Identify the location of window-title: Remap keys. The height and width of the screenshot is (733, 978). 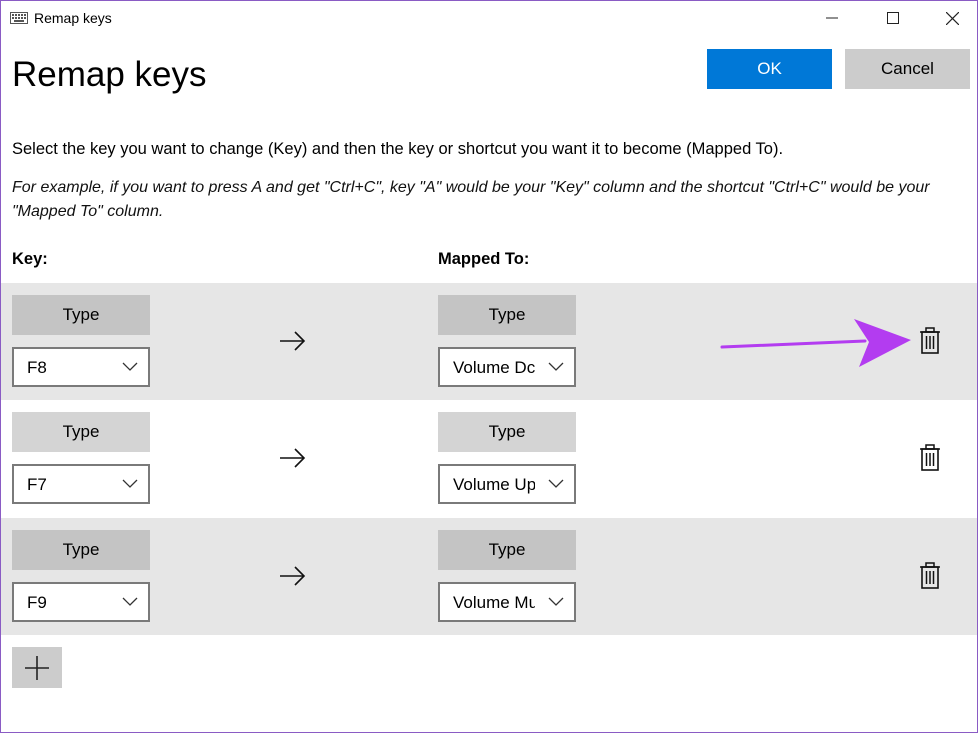
(73, 18).